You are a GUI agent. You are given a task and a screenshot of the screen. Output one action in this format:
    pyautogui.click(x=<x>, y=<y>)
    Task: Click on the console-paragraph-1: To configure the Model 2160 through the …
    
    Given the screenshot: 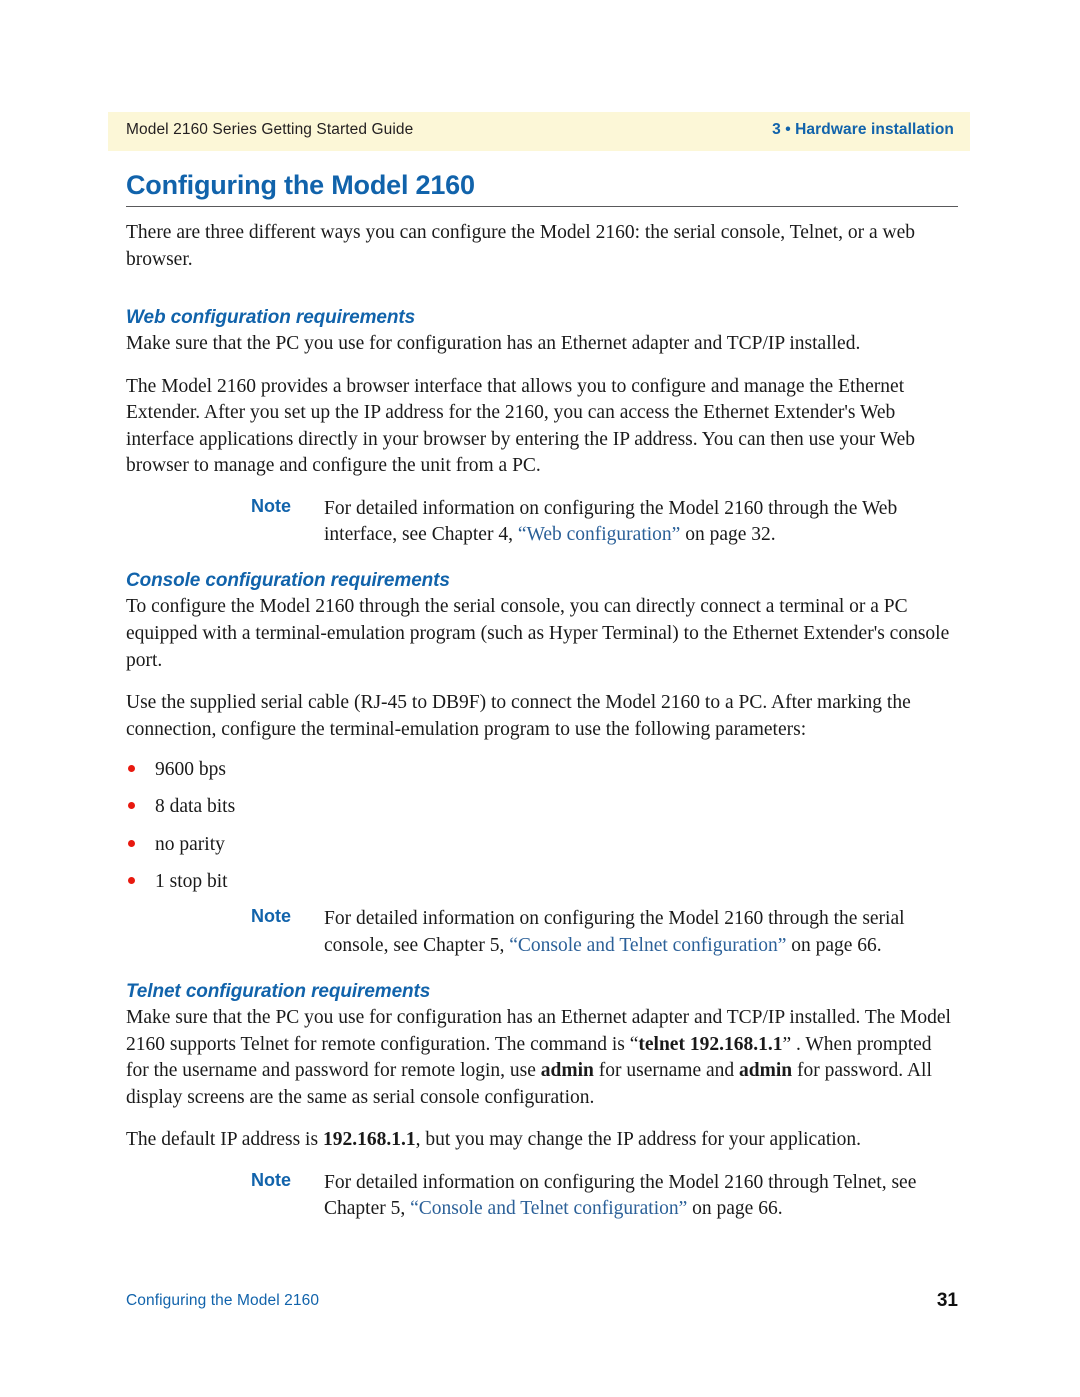 What is the action you would take?
    pyautogui.click(x=538, y=633)
    